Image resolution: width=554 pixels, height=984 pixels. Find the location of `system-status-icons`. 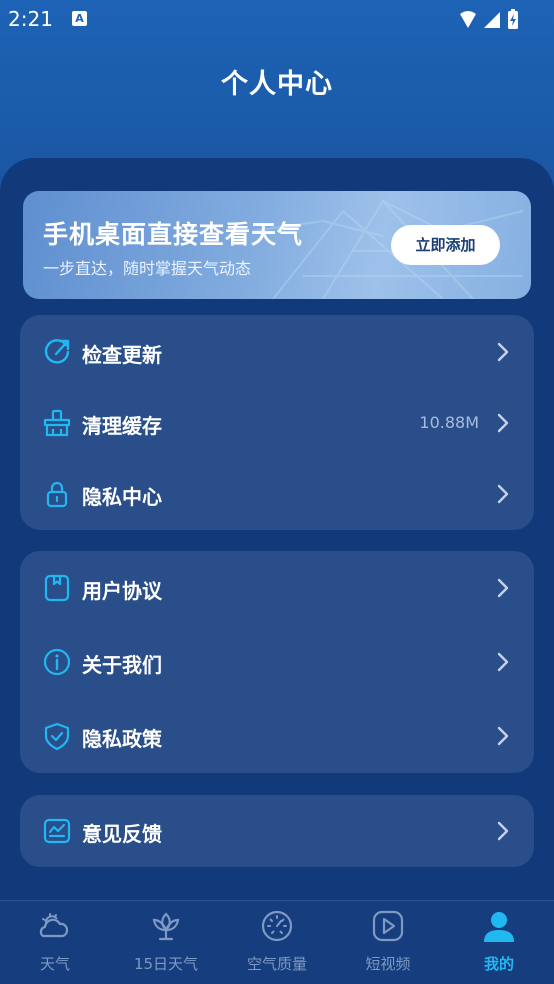

system-status-icons is located at coordinates (489, 19).